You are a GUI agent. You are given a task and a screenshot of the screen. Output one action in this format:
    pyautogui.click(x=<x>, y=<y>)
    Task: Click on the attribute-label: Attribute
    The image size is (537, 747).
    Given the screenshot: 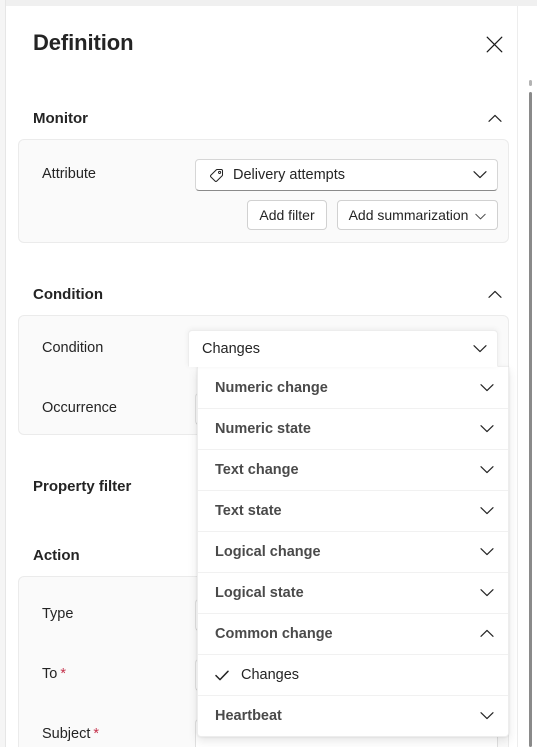 What is the action you would take?
    pyautogui.click(x=69, y=174)
    